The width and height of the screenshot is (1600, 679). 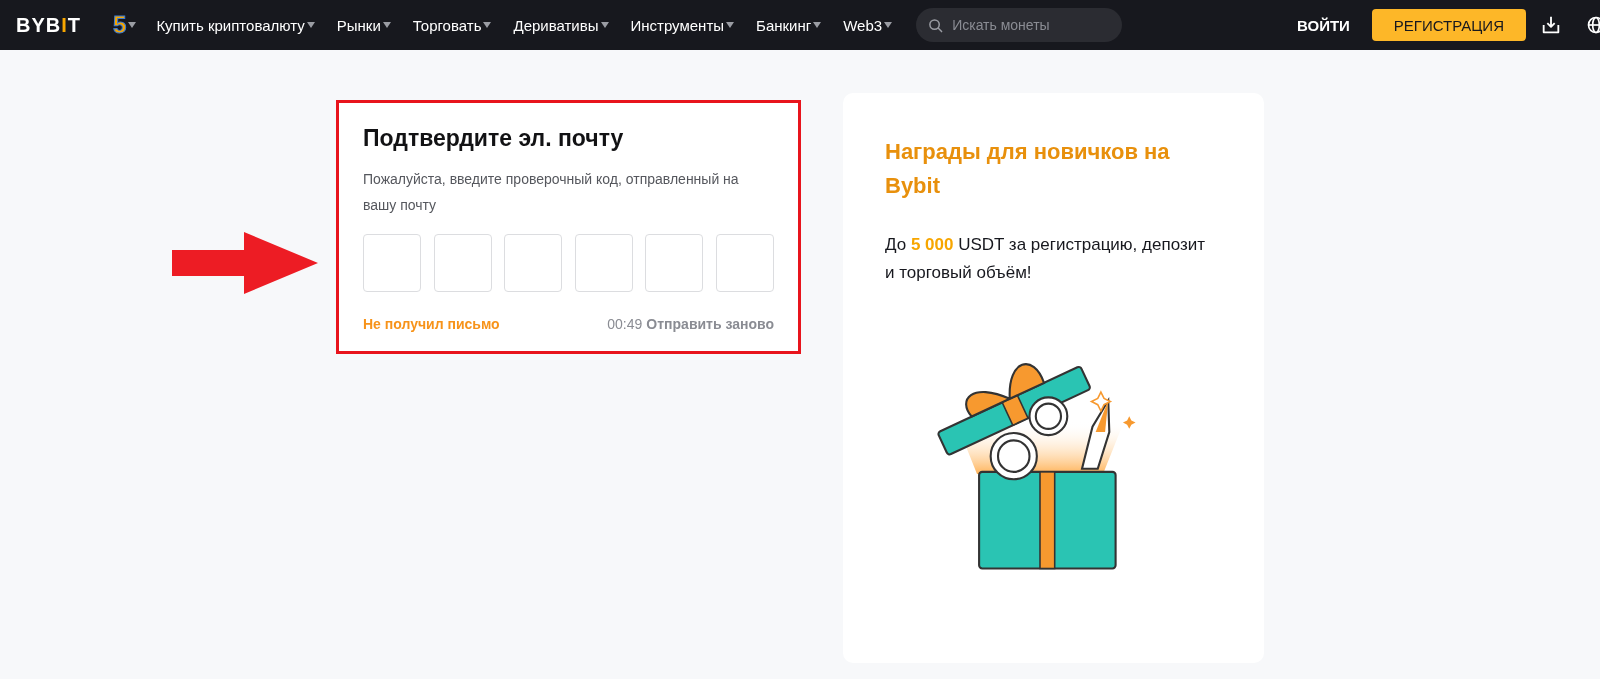 What do you see at coordinates (230, 25) in the screenshot?
I see `nav-menu-item: Купить криптовалюту` at bounding box center [230, 25].